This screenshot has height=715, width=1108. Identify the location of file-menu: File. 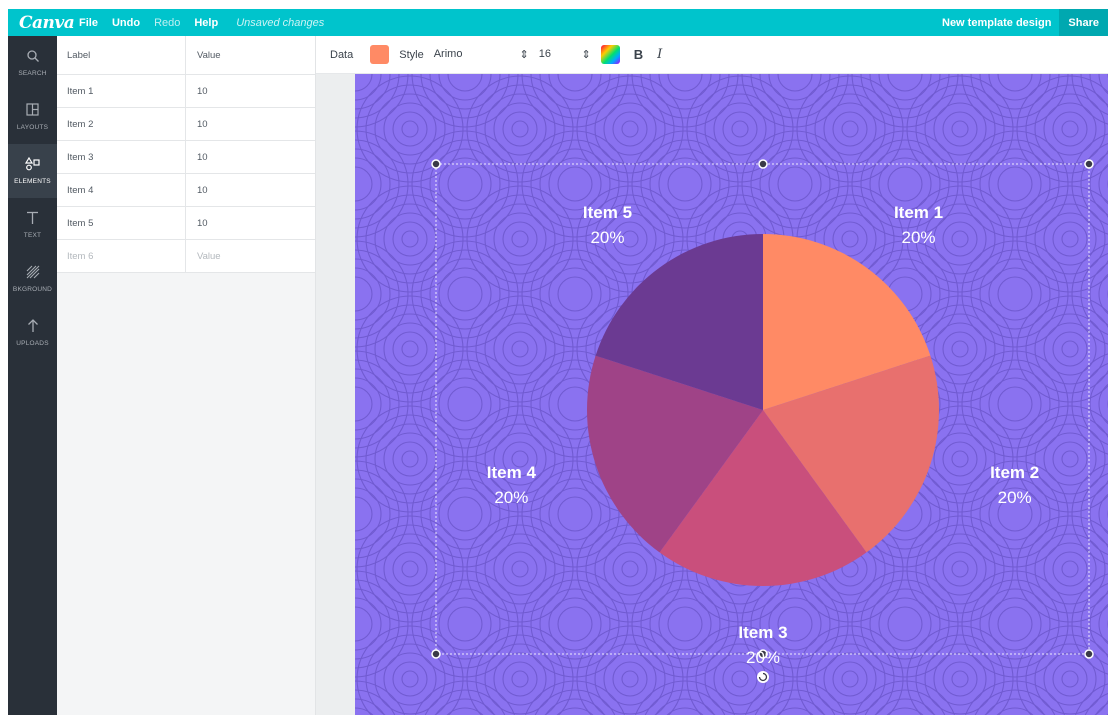
(88, 23).